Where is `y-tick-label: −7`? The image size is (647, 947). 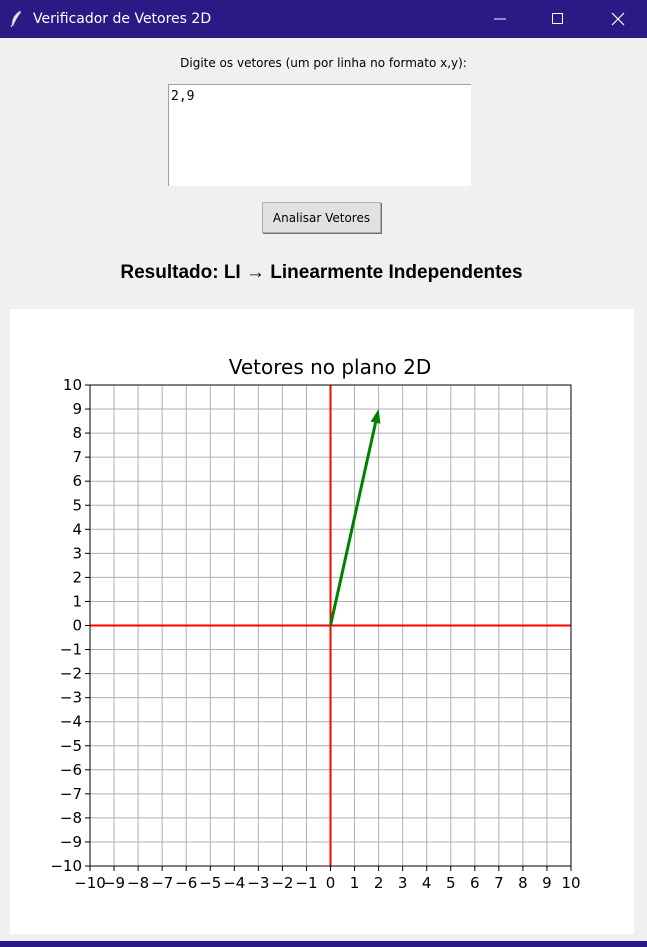
y-tick-label: −7 is located at coordinates (71, 794).